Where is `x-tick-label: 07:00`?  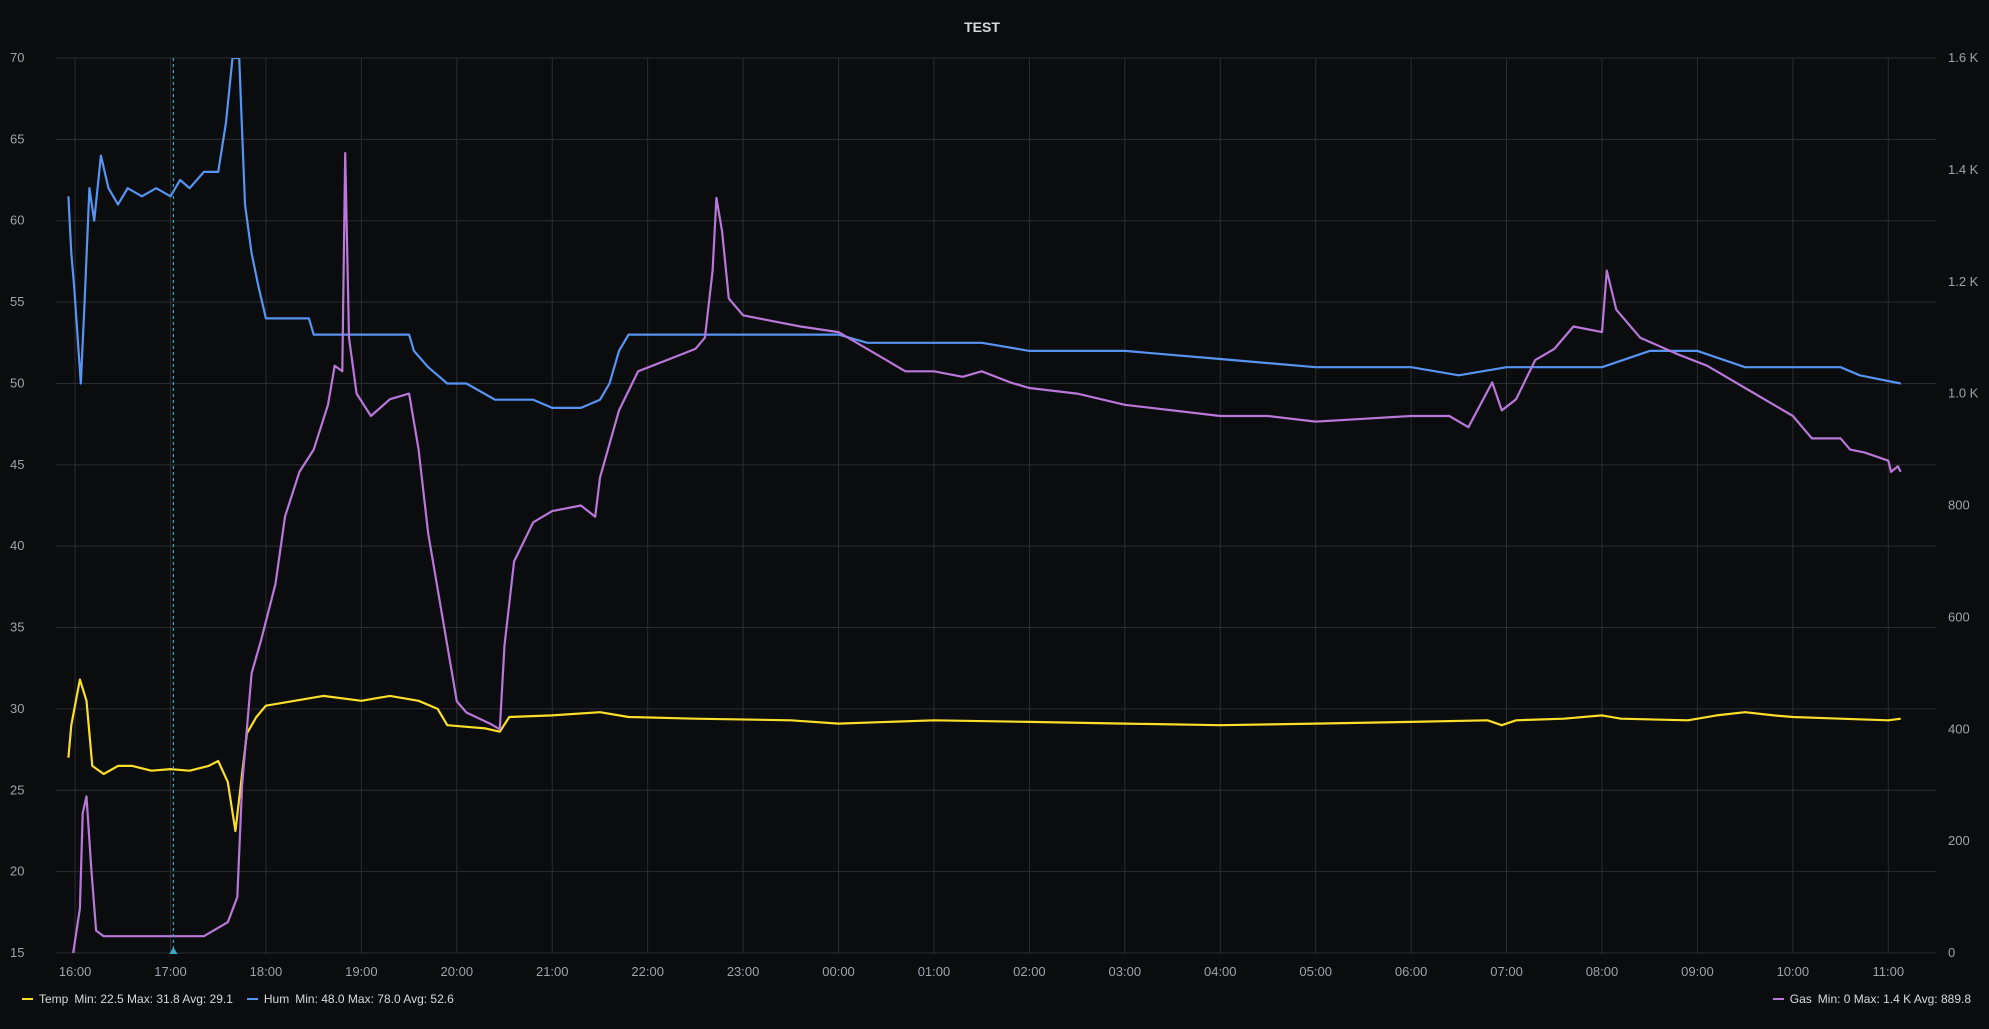
x-tick-label: 07:00 is located at coordinates (1506, 971).